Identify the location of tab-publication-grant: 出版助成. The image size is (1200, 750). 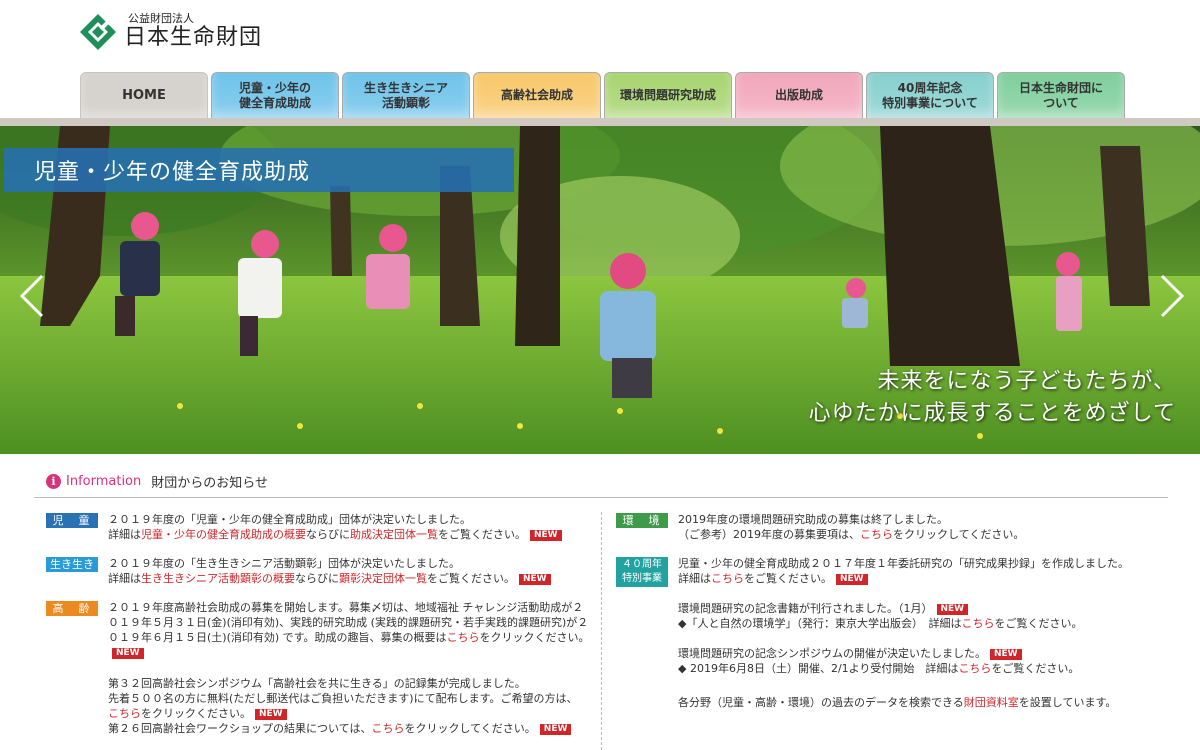
(799, 95).